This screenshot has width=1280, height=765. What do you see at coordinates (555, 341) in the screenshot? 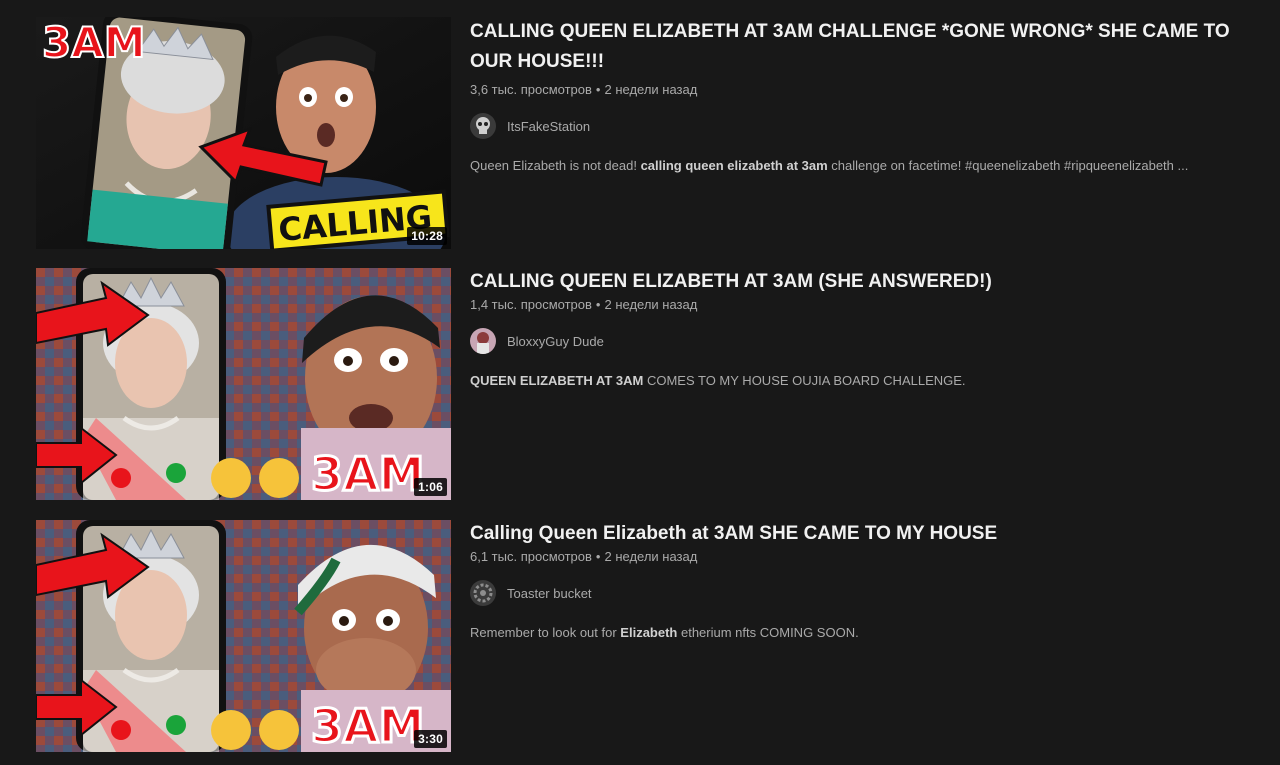
I see `channel-name: BloxxyGuy Dude` at bounding box center [555, 341].